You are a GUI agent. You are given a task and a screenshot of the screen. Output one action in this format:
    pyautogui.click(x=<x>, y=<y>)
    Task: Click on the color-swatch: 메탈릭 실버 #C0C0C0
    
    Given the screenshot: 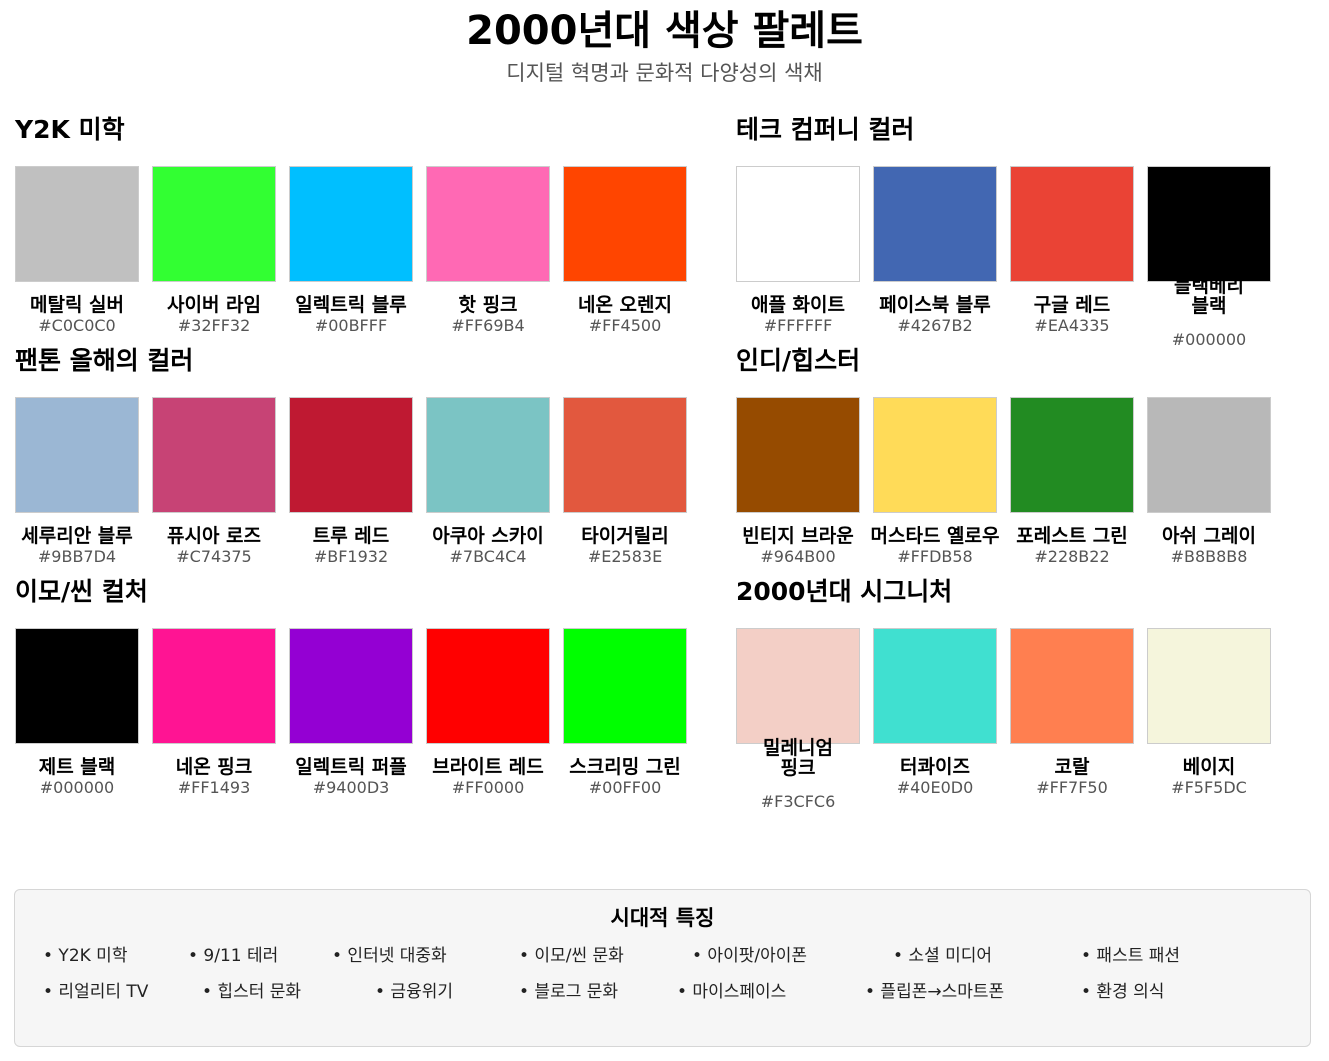 What is the action you would take?
    pyautogui.click(x=83, y=261)
    